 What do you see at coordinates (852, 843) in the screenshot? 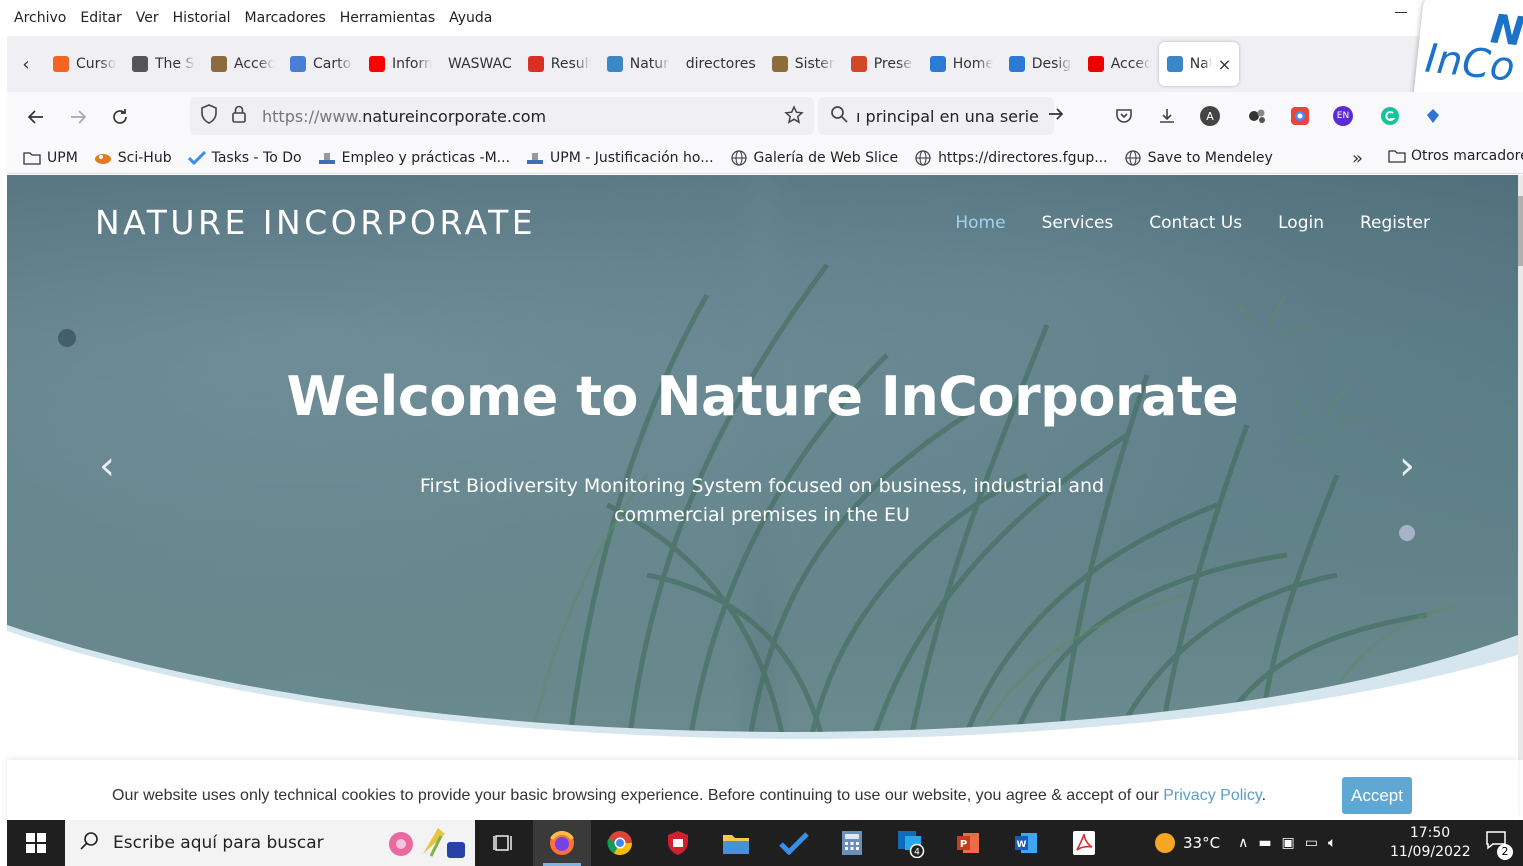
I see `taskbar-calculator` at bounding box center [852, 843].